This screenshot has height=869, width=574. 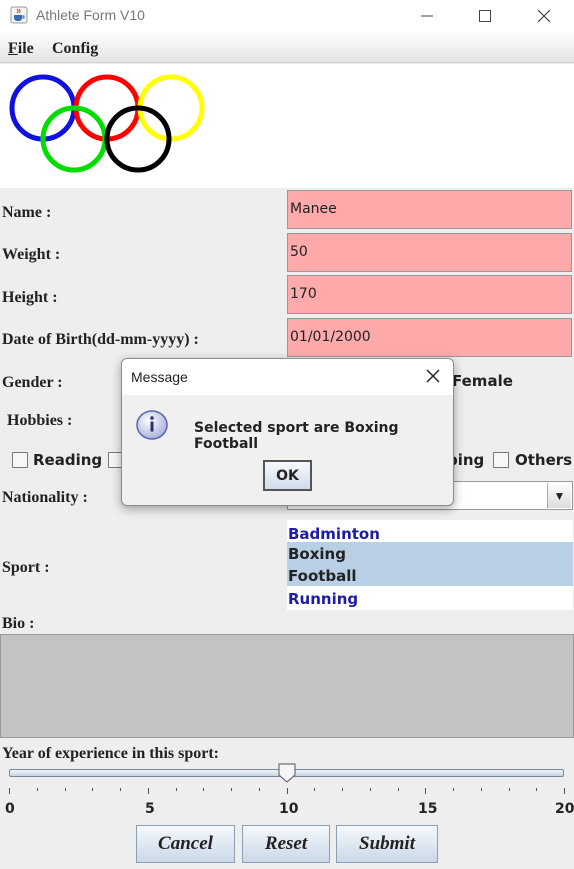 I want to click on sport-item-boxing: Boxing, so click(x=430, y=553).